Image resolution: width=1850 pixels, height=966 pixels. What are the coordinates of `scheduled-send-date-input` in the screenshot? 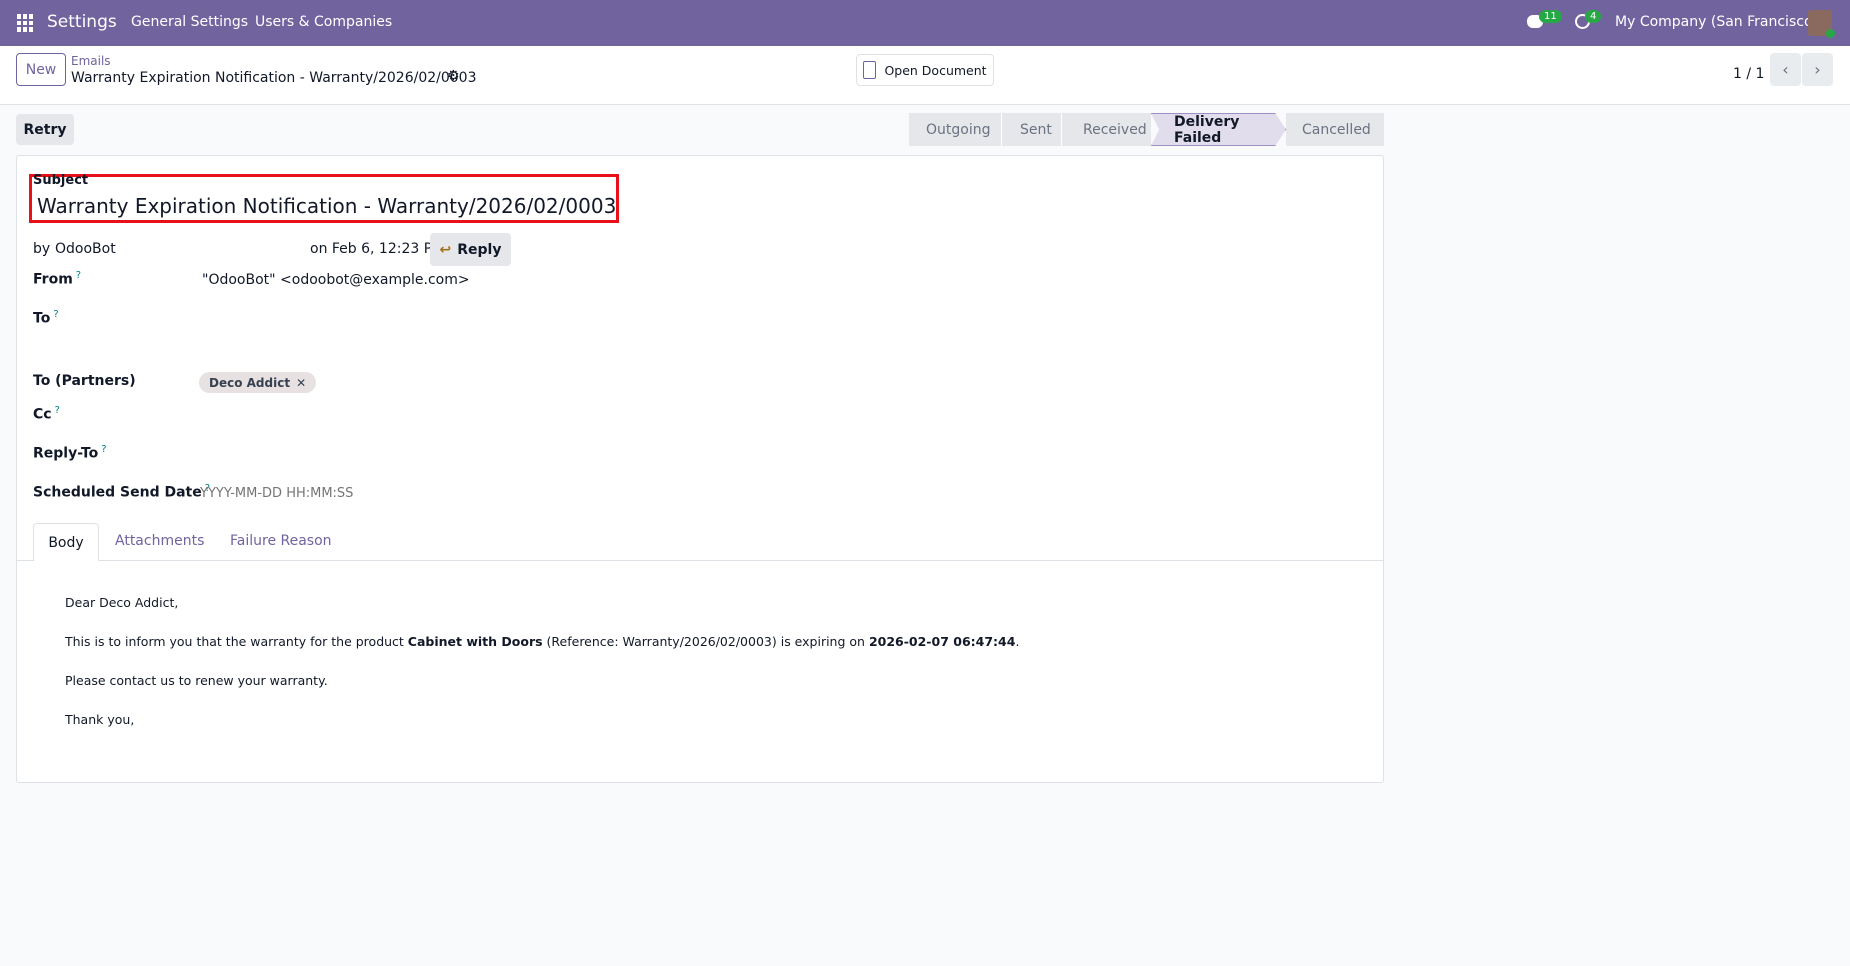 It's located at (350, 493).